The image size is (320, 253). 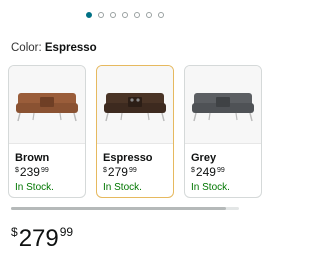 I want to click on swatch-card-brown: Brown $23999 In Stock., so click(x=47, y=131).